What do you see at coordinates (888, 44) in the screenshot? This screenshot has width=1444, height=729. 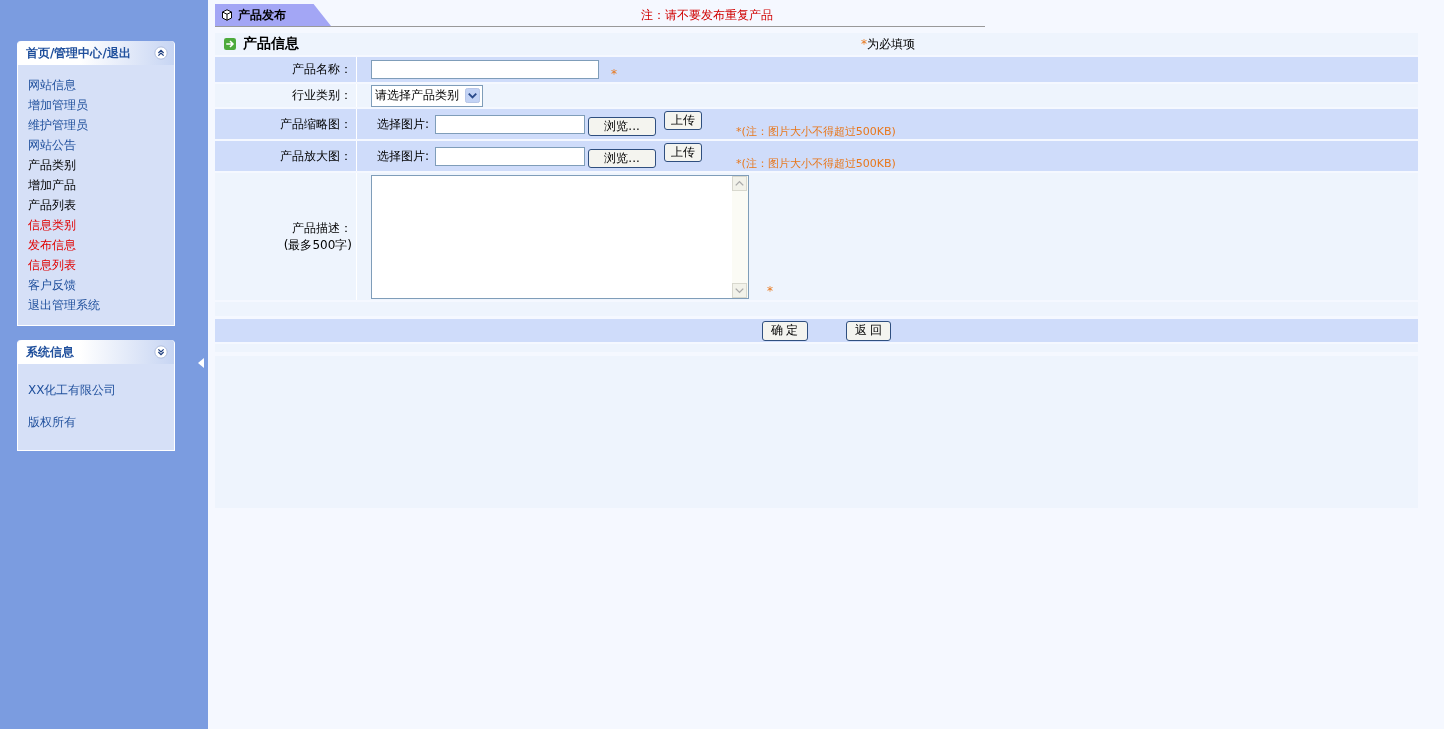 I see `required-note: *为必填项` at bounding box center [888, 44].